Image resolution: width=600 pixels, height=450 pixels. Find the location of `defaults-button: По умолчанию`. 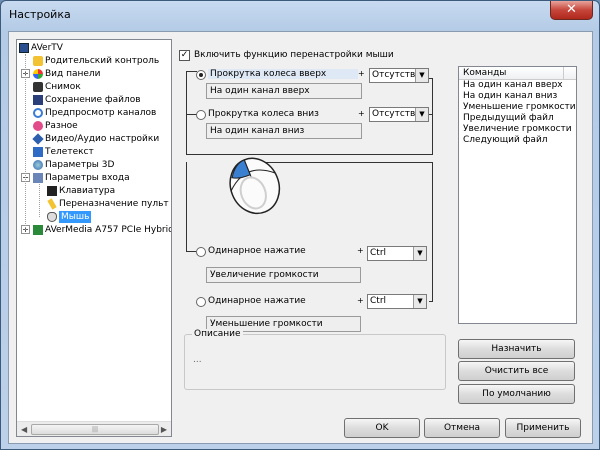

defaults-button: По умолчанию is located at coordinates (516, 394).